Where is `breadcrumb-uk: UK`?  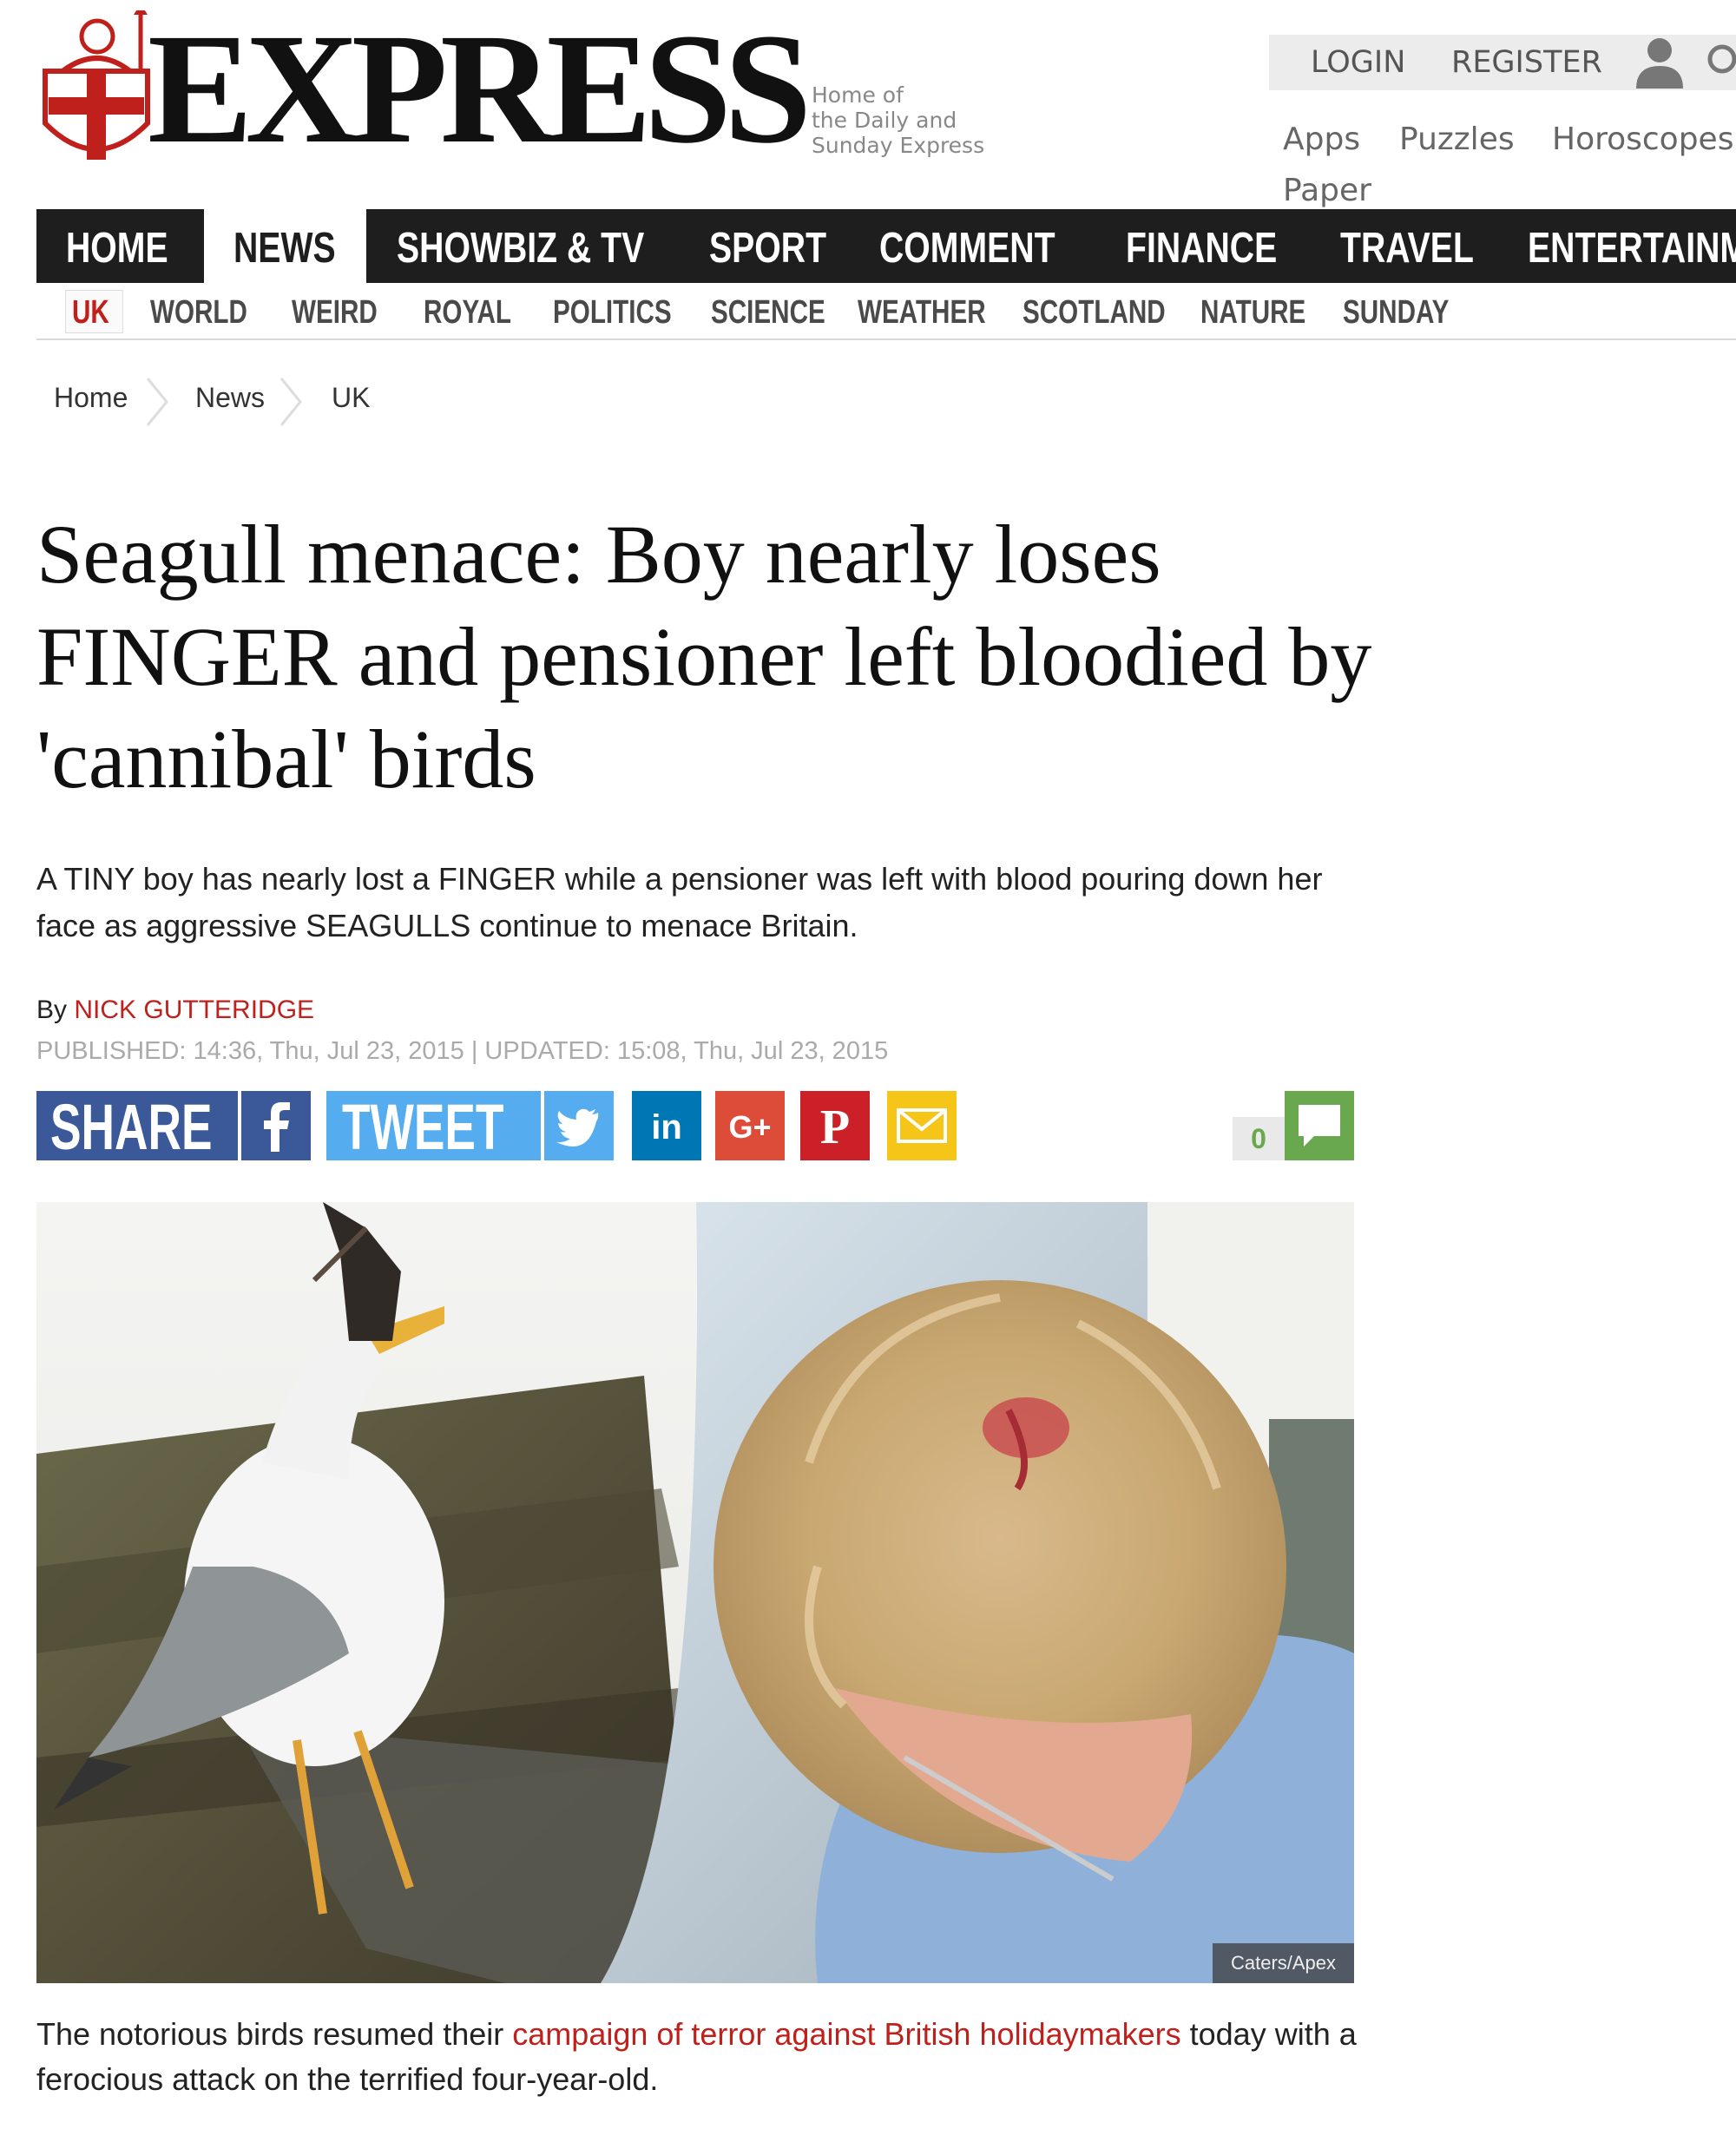 breadcrumb-uk: UK is located at coordinates (351, 398).